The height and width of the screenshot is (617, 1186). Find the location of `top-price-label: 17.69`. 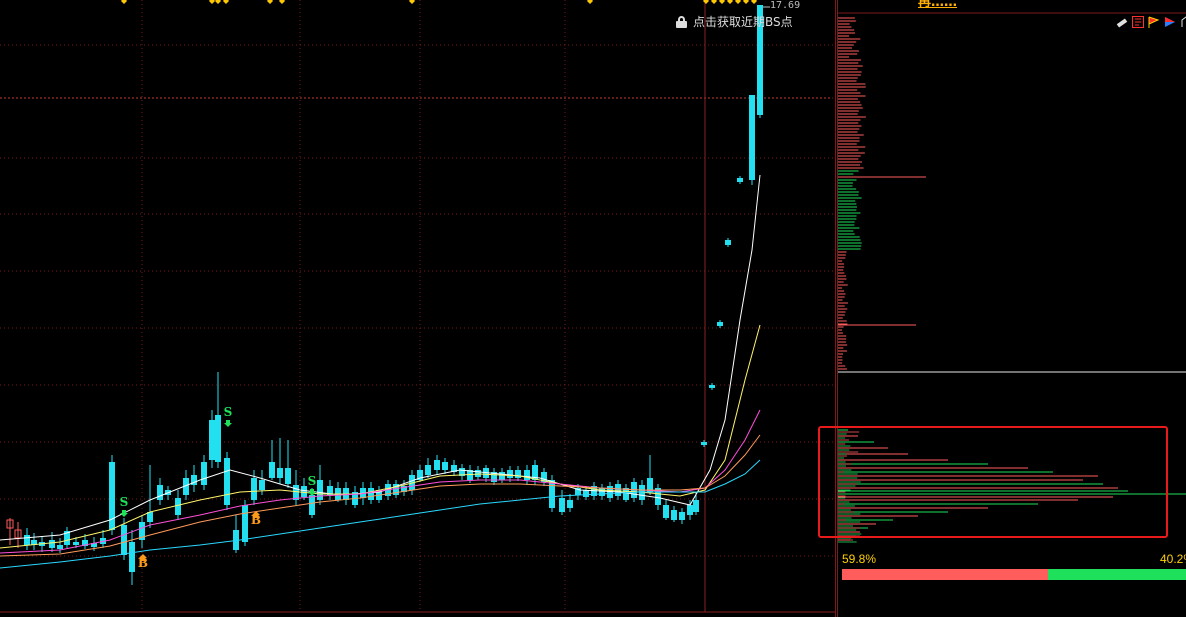

top-price-label: 17.69 is located at coordinates (785, 5).